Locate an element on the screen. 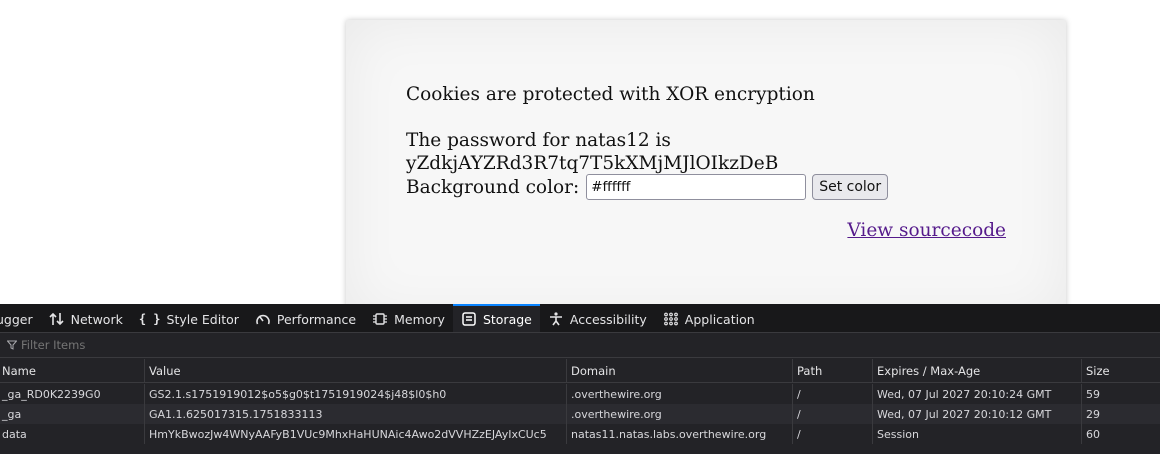 The height and width of the screenshot is (454, 1160). filter-funnel-icon is located at coordinates (12, 345).